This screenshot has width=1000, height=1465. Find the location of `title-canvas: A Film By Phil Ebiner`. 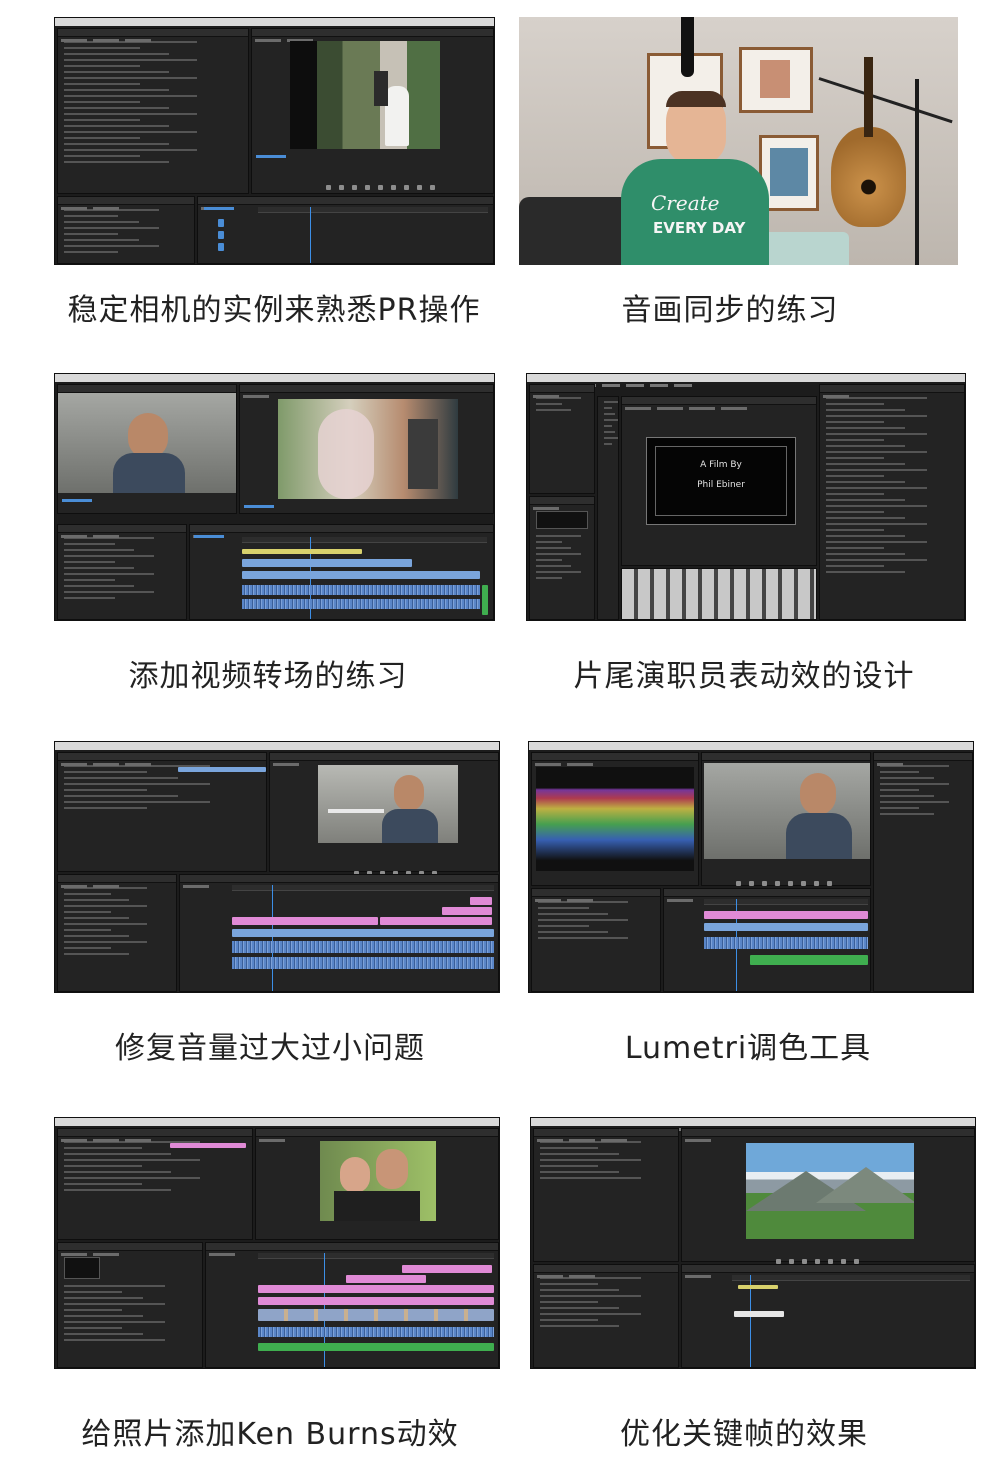

title-canvas: A Film By Phil Ebiner is located at coordinates (721, 481).